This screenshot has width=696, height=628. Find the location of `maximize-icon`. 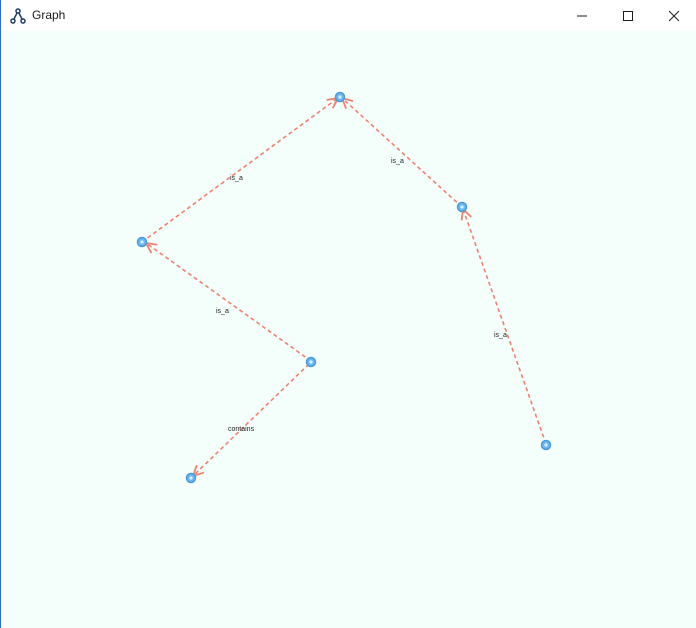

maximize-icon is located at coordinates (628, 15).